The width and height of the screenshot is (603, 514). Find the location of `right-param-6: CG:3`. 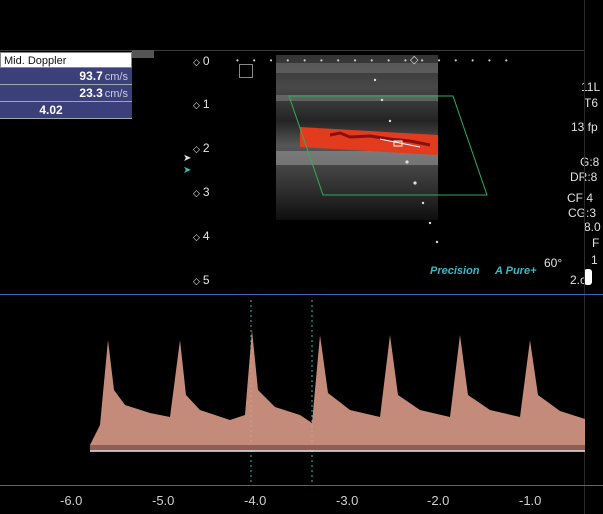

right-param-6: CG:3 is located at coordinates (582, 213).